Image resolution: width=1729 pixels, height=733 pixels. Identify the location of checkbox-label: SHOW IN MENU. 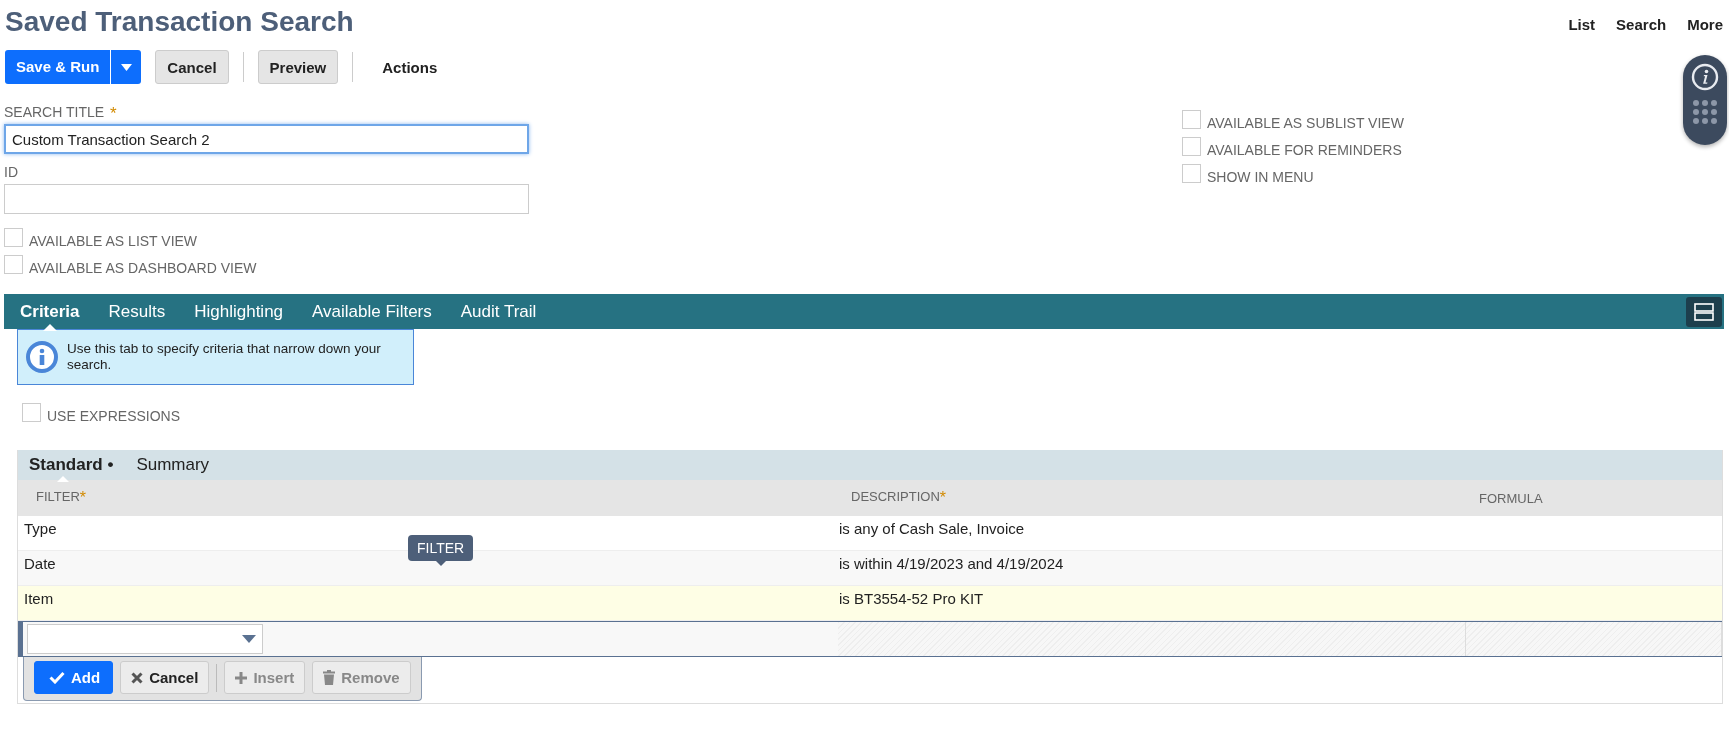
(1260, 177).